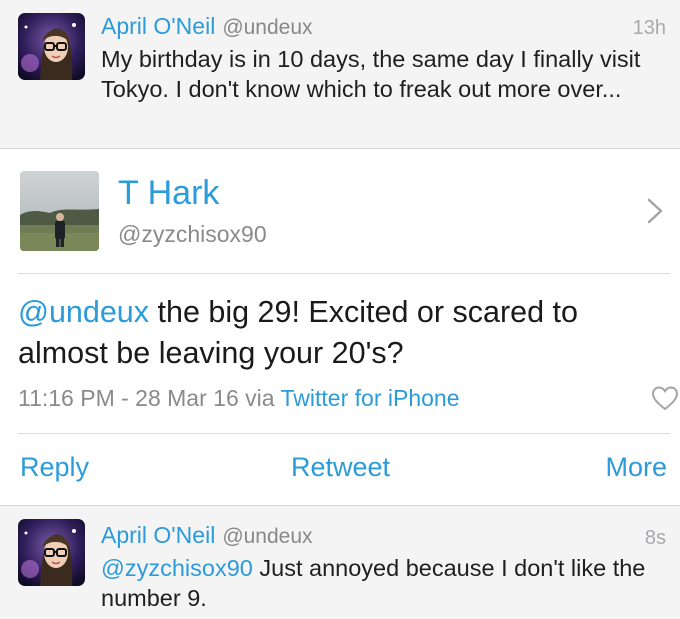 The height and width of the screenshot is (619, 680). I want to click on chevron-right-icon, so click(655, 211).